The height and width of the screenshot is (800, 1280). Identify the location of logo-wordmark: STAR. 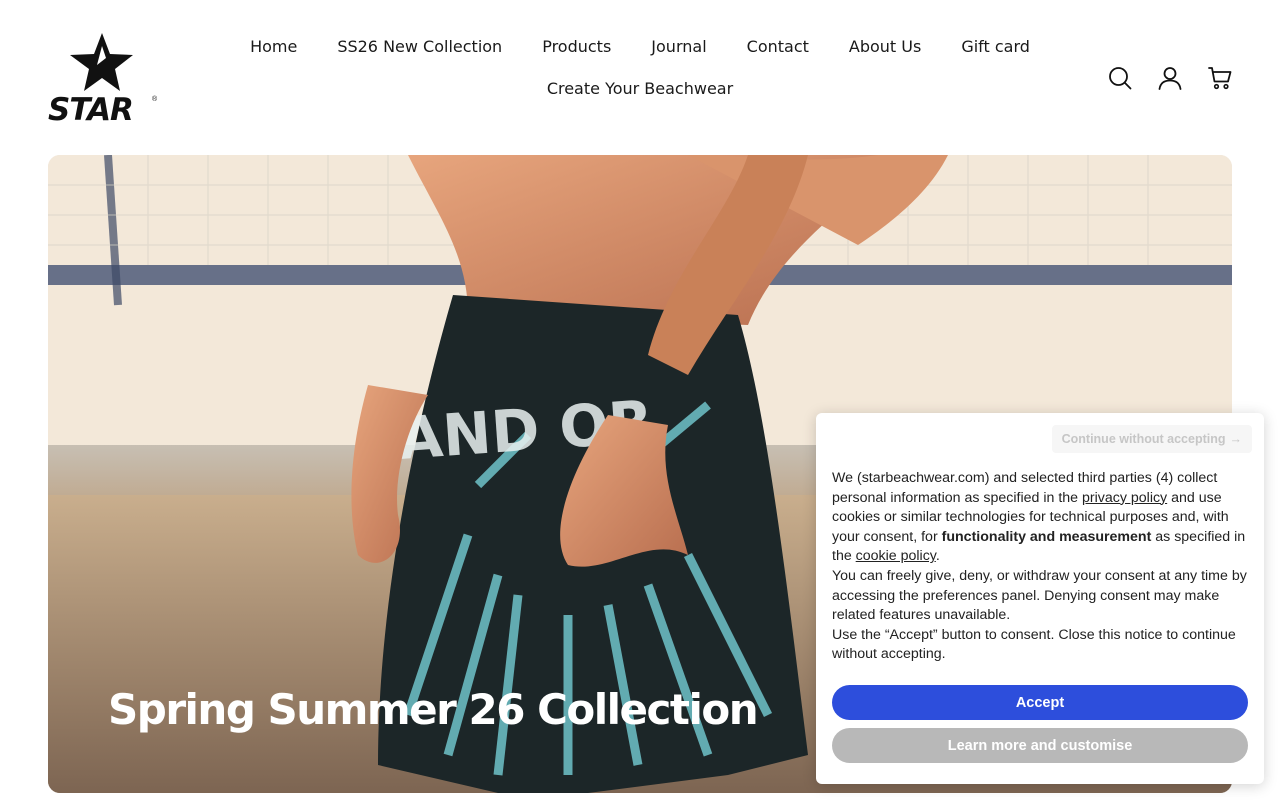
(91, 110).